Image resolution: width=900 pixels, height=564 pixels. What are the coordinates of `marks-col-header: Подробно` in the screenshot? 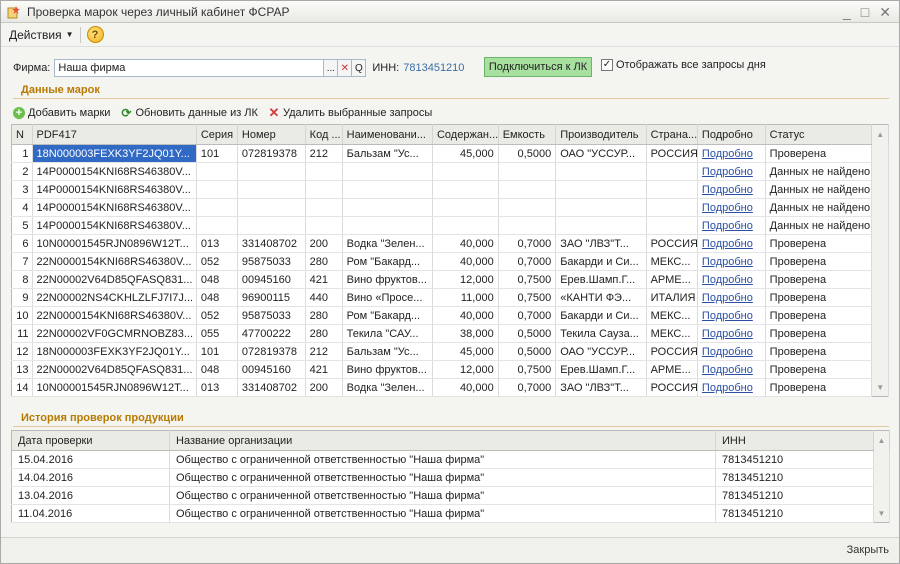 It's located at (731, 134).